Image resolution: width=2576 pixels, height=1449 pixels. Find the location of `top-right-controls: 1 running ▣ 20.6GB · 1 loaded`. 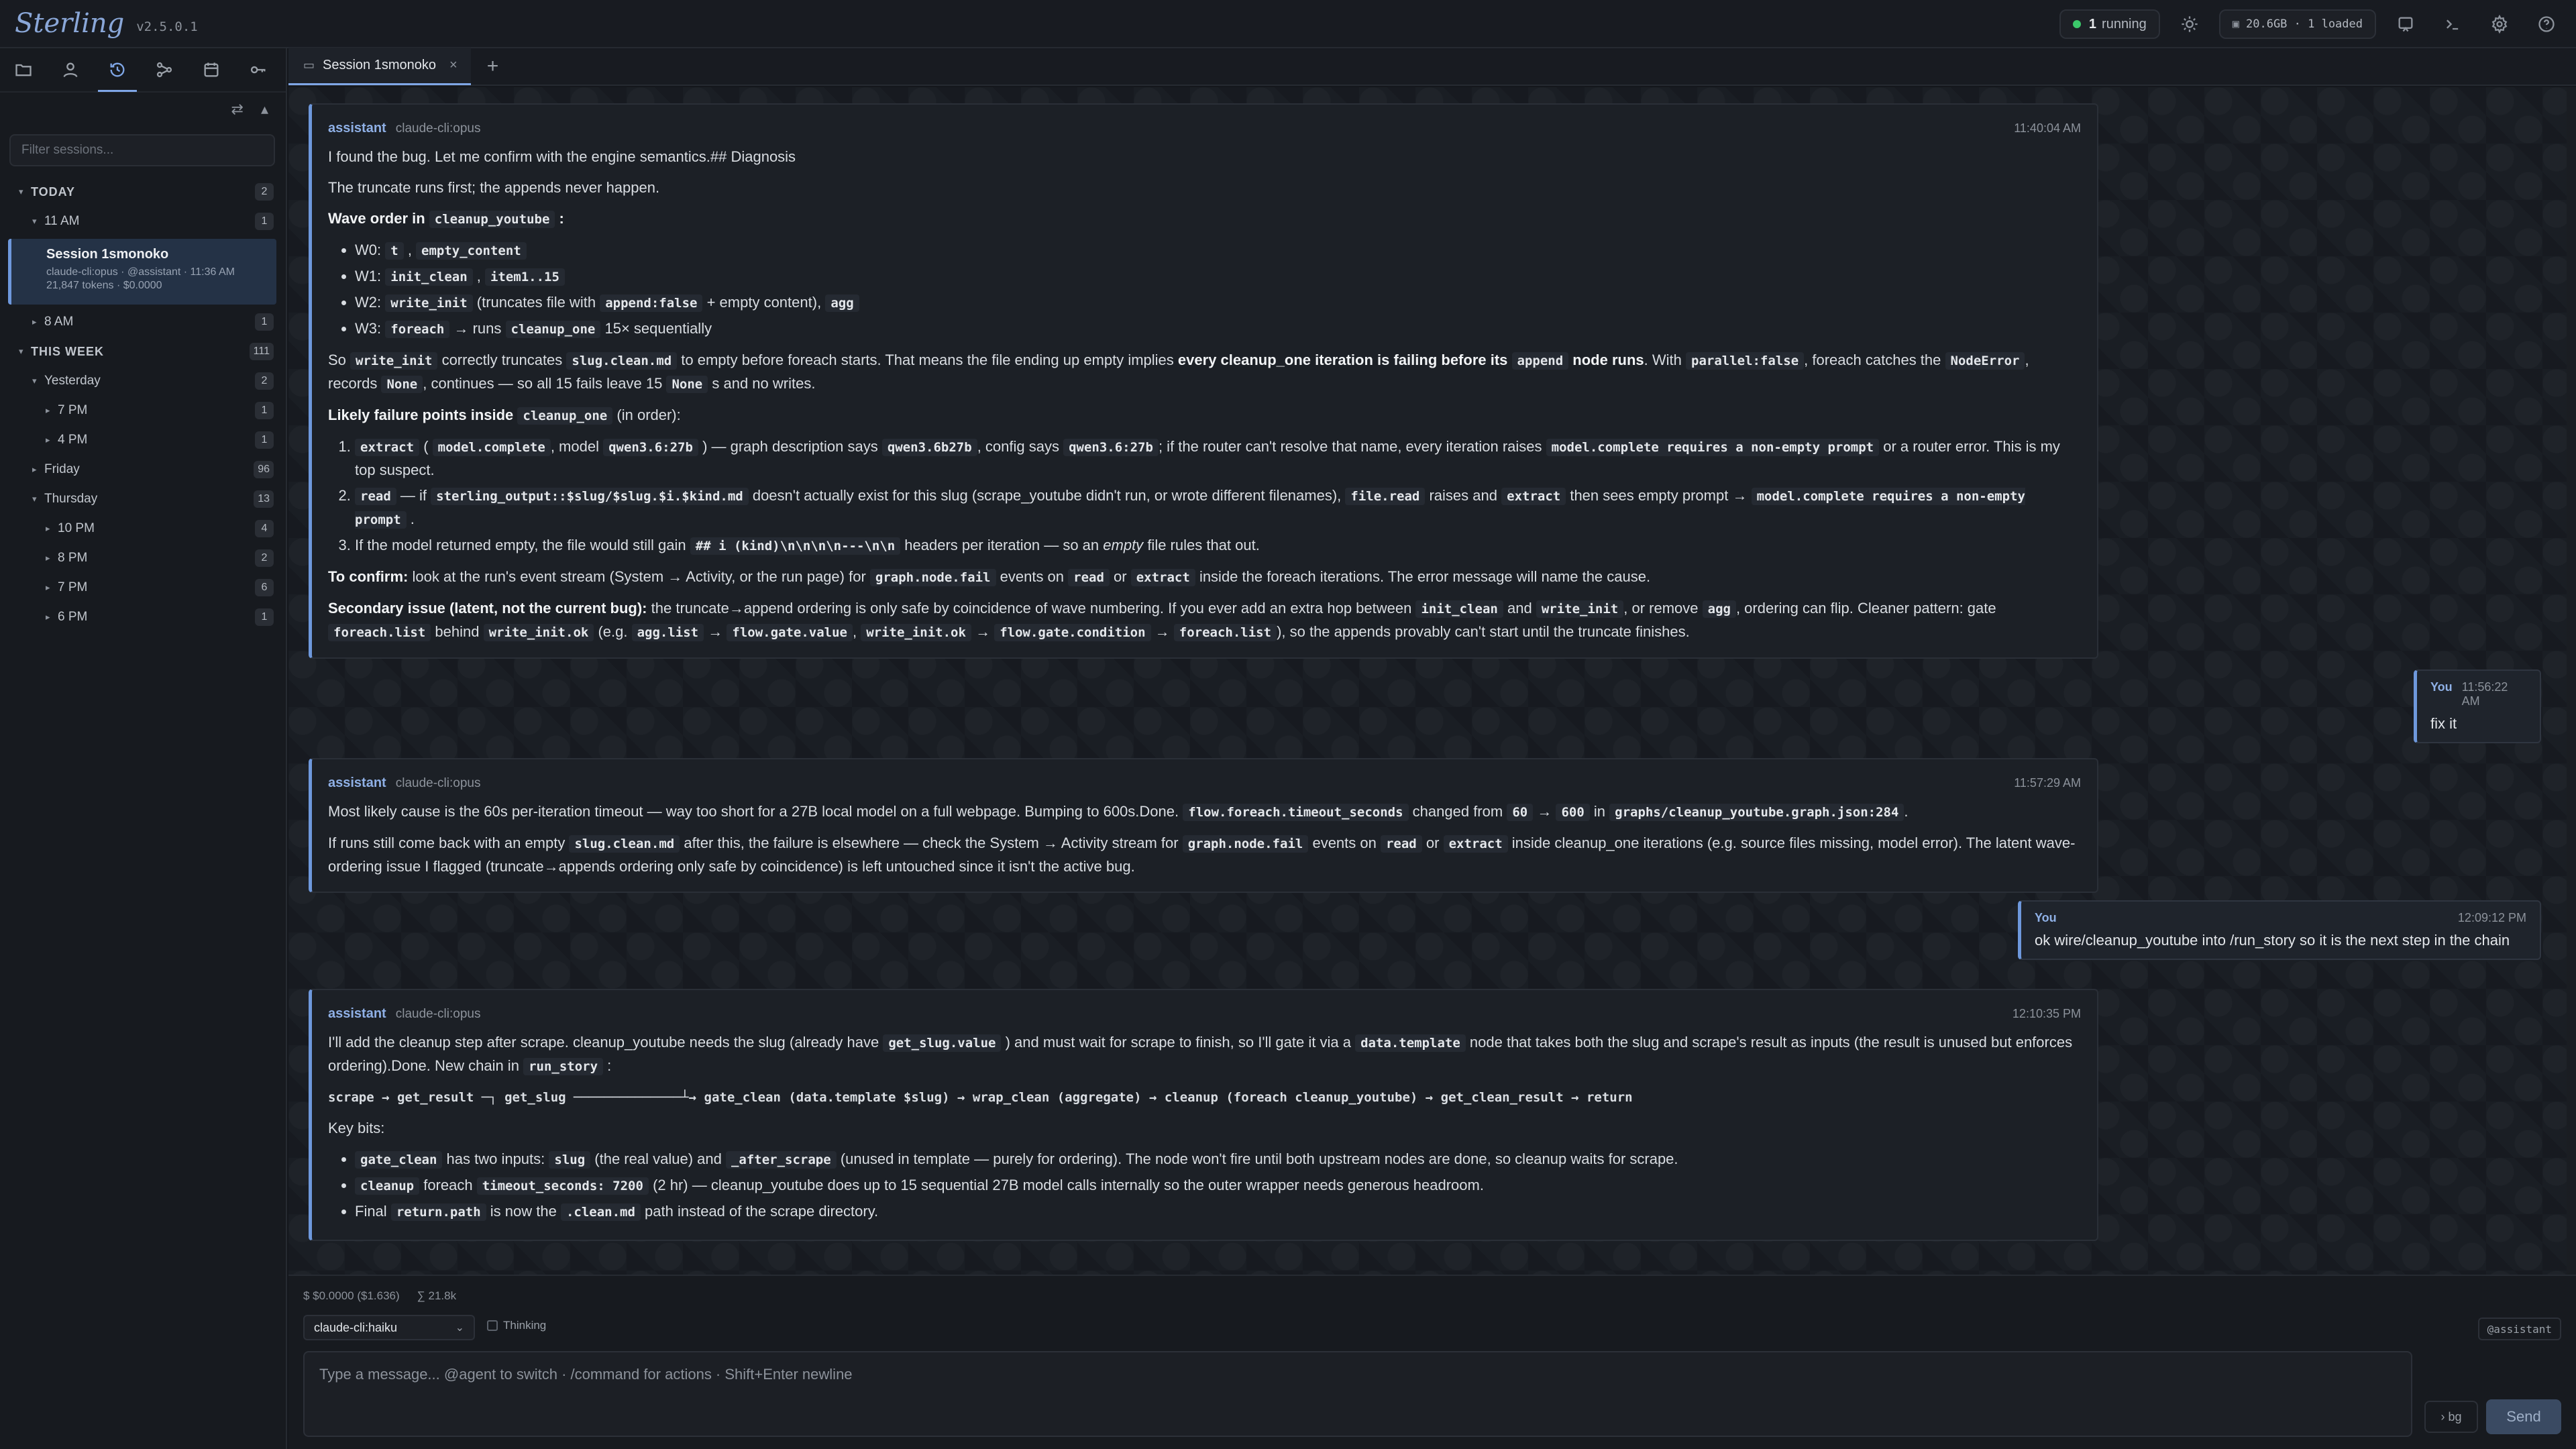

top-right-controls: 1 running ▣ 20.6GB · 1 loaded is located at coordinates (2311, 24).